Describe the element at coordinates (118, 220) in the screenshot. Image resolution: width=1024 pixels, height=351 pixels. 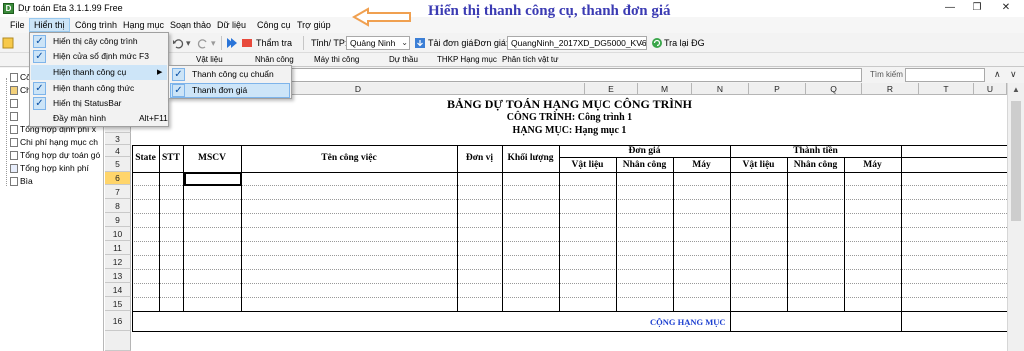
I see `row-header: 9` at that location.